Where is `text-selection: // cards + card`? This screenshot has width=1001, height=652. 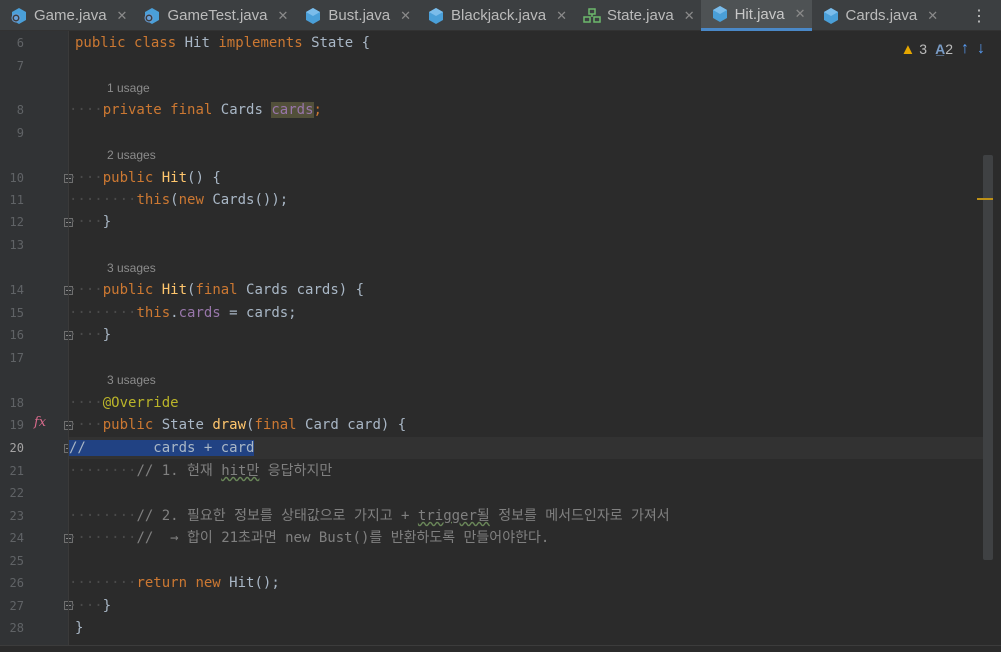 text-selection: // cards + card is located at coordinates (162, 448).